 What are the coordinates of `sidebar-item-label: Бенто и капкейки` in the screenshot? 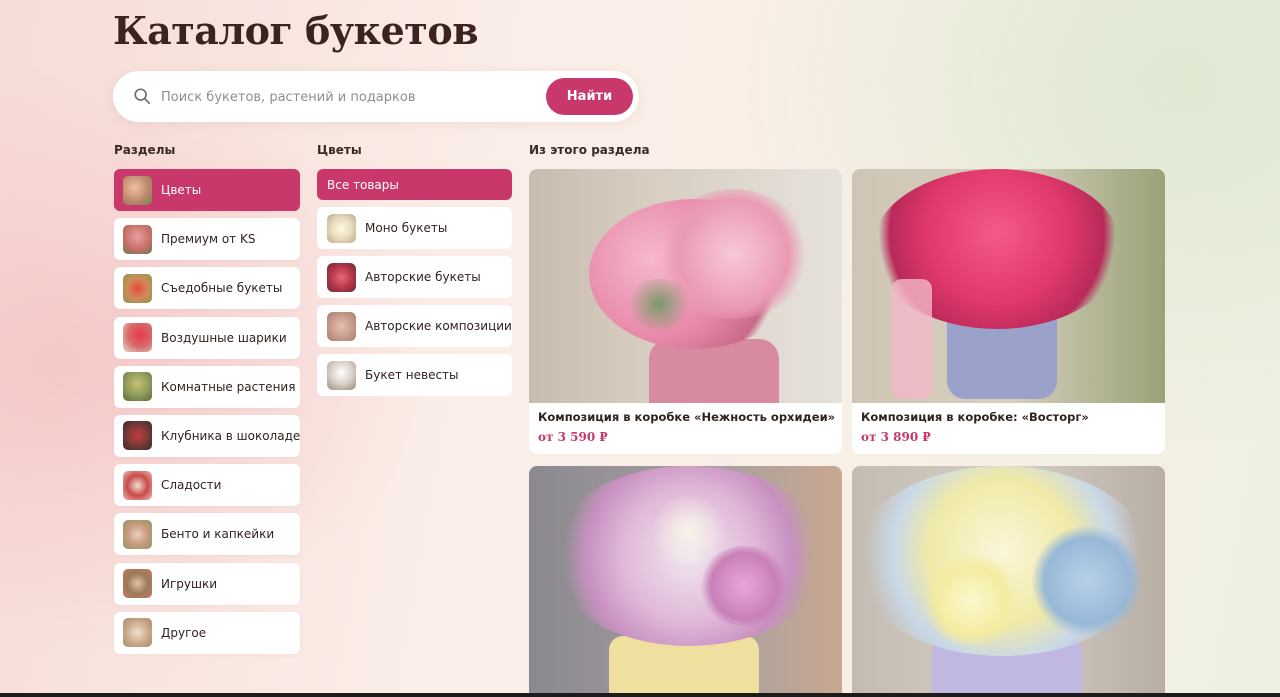 It's located at (218, 534).